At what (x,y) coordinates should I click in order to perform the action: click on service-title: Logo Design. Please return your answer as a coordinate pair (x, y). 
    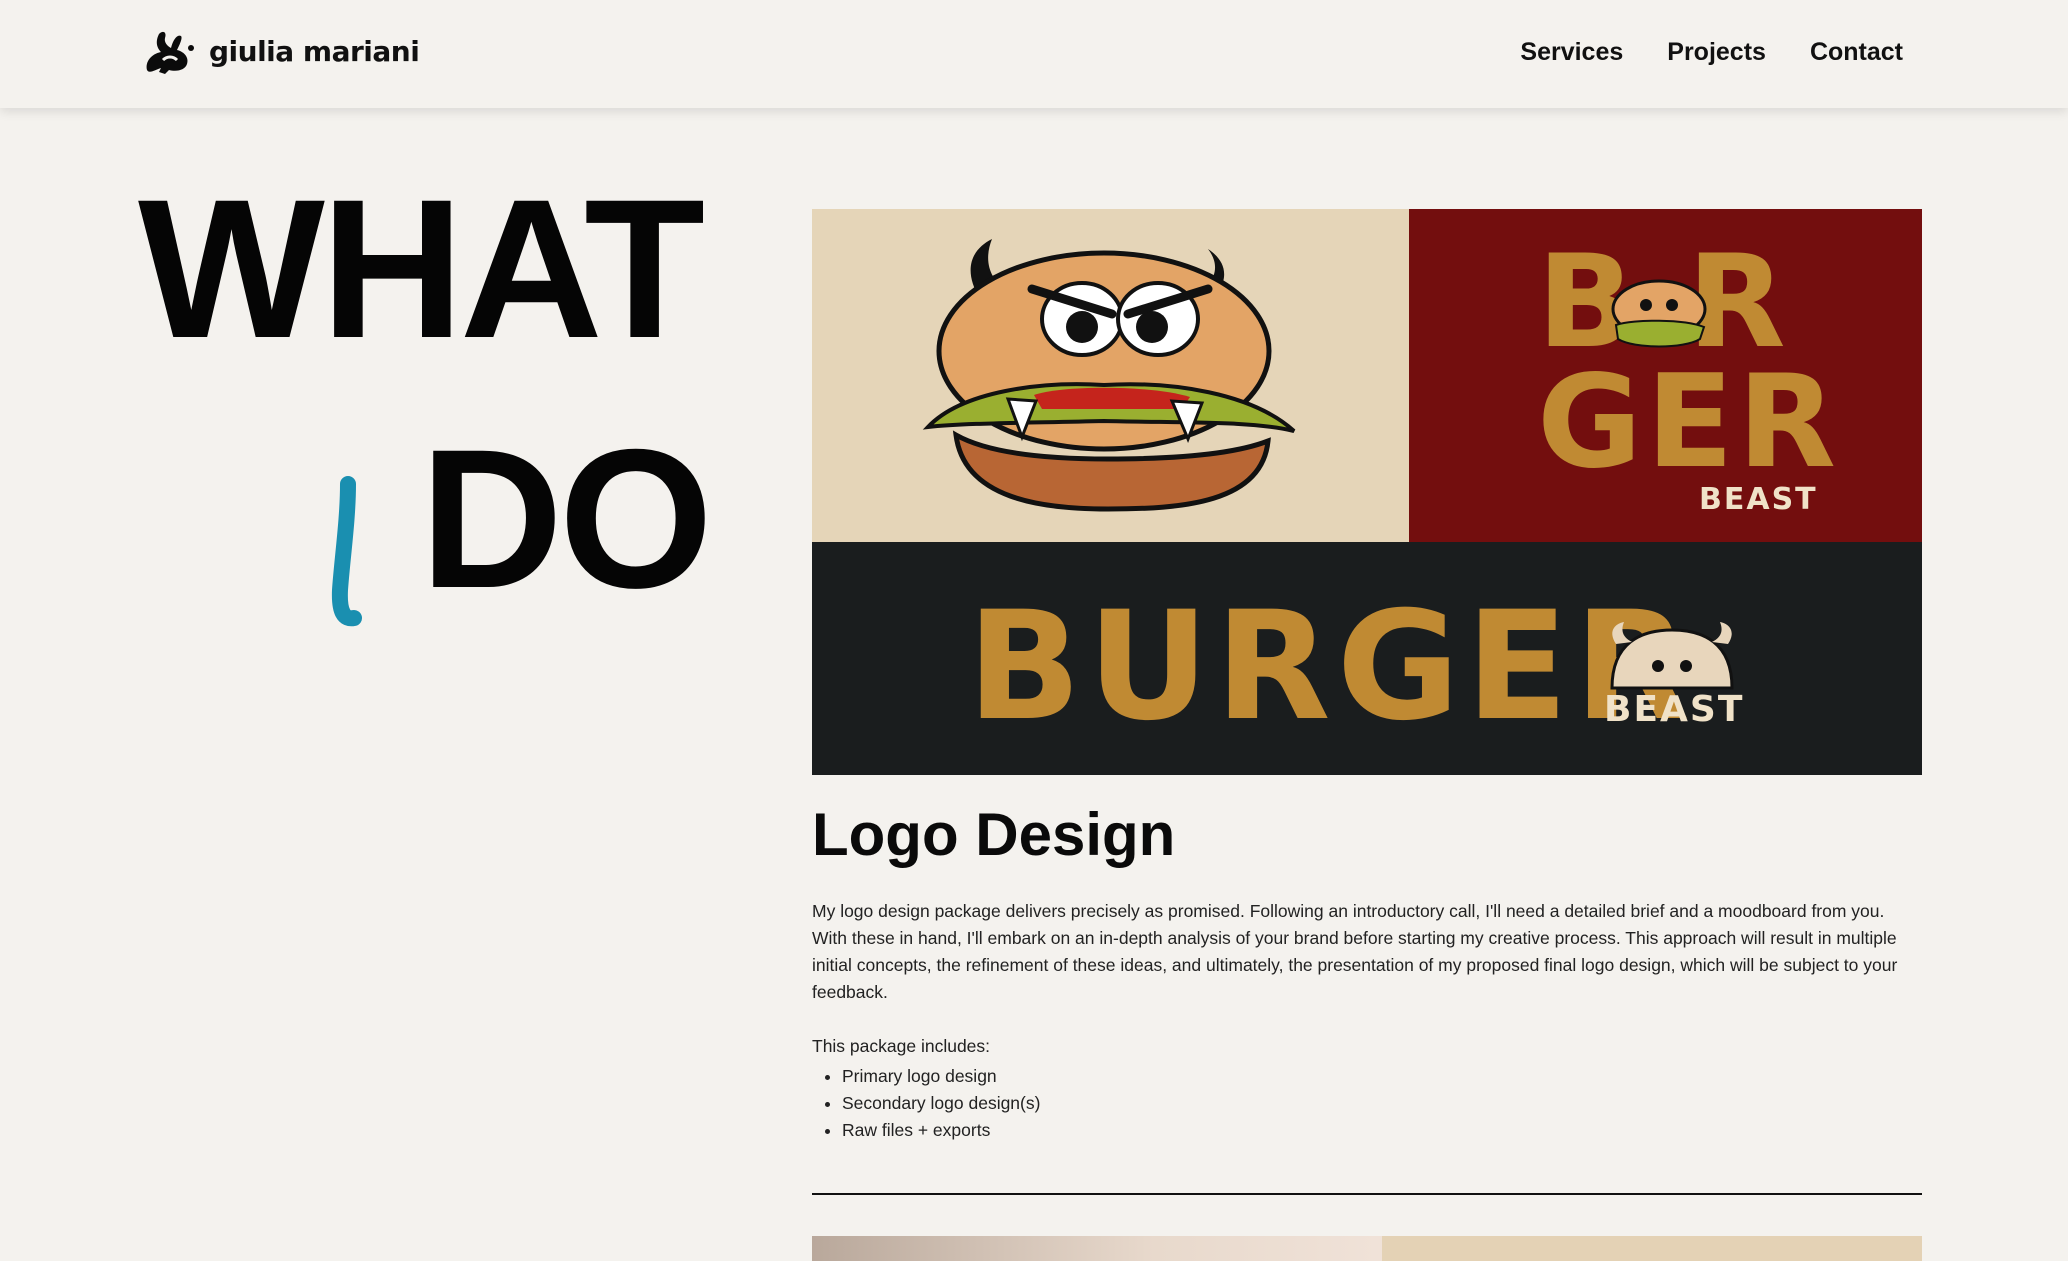
    Looking at the image, I should click on (994, 834).